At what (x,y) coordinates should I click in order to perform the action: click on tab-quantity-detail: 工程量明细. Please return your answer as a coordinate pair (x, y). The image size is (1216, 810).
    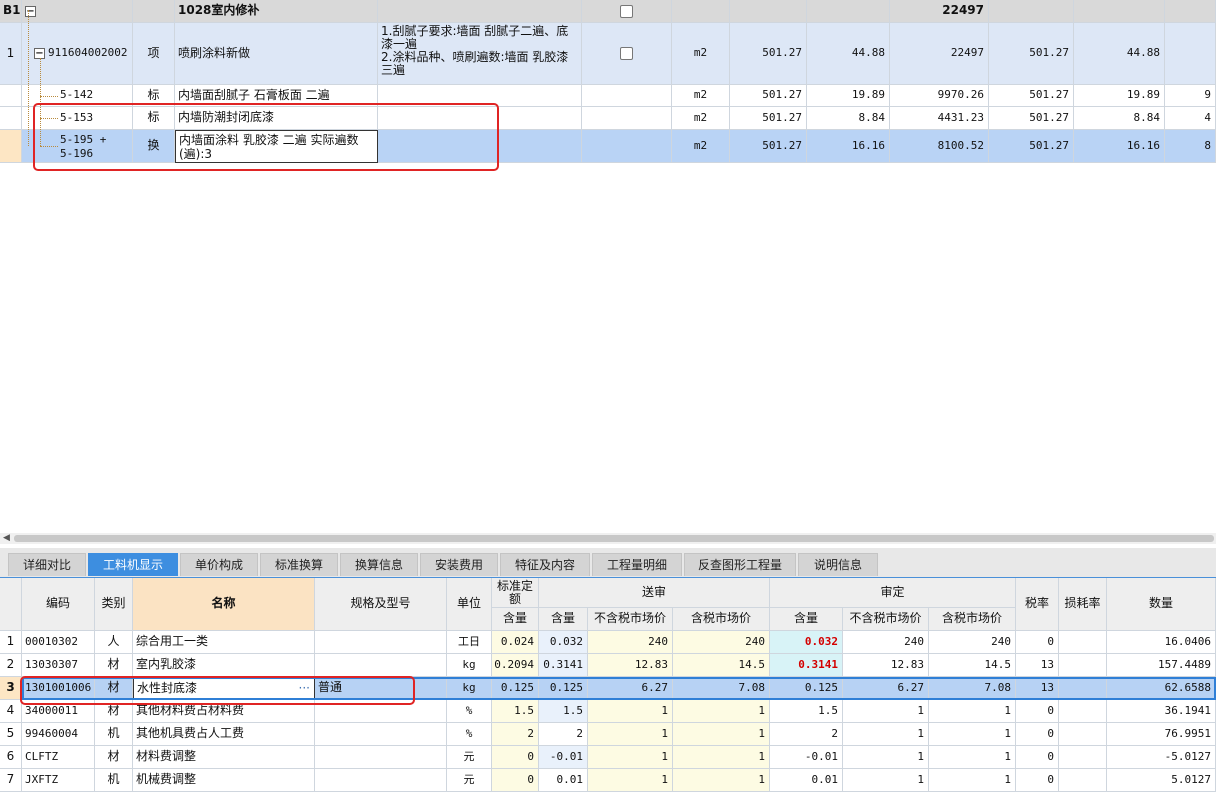
    Looking at the image, I should click on (637, 564).